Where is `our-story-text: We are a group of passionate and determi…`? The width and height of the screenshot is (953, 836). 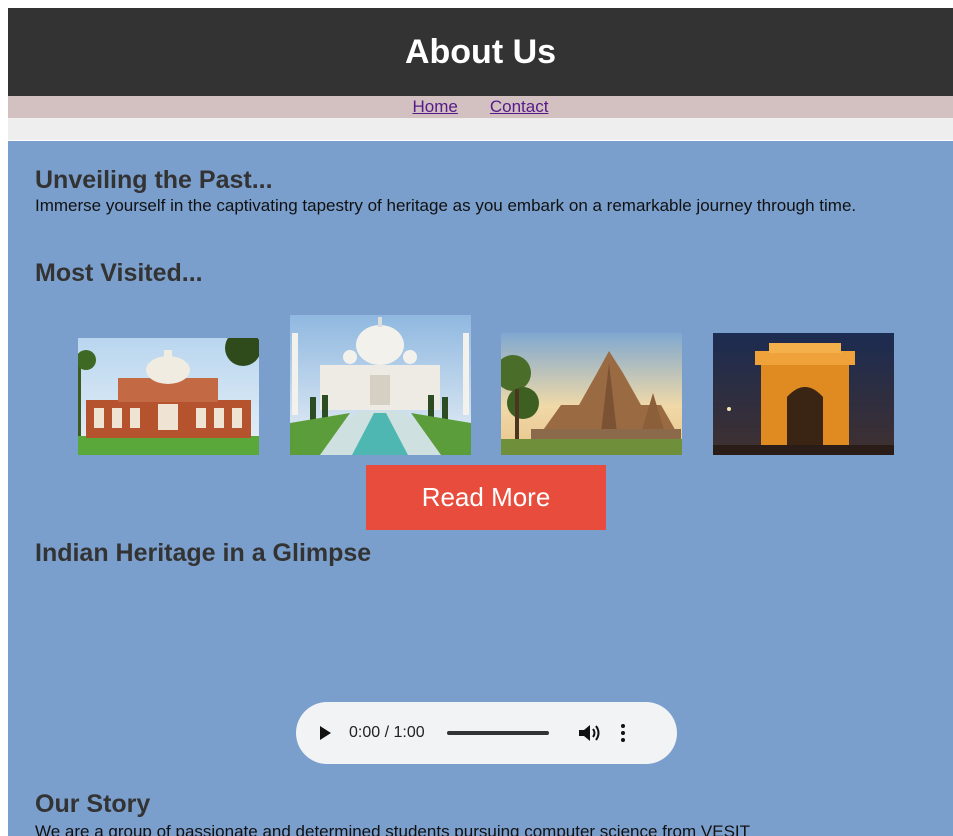
our-story-text: We are a group of passionate and determi… is located at coordinates (393, 829).